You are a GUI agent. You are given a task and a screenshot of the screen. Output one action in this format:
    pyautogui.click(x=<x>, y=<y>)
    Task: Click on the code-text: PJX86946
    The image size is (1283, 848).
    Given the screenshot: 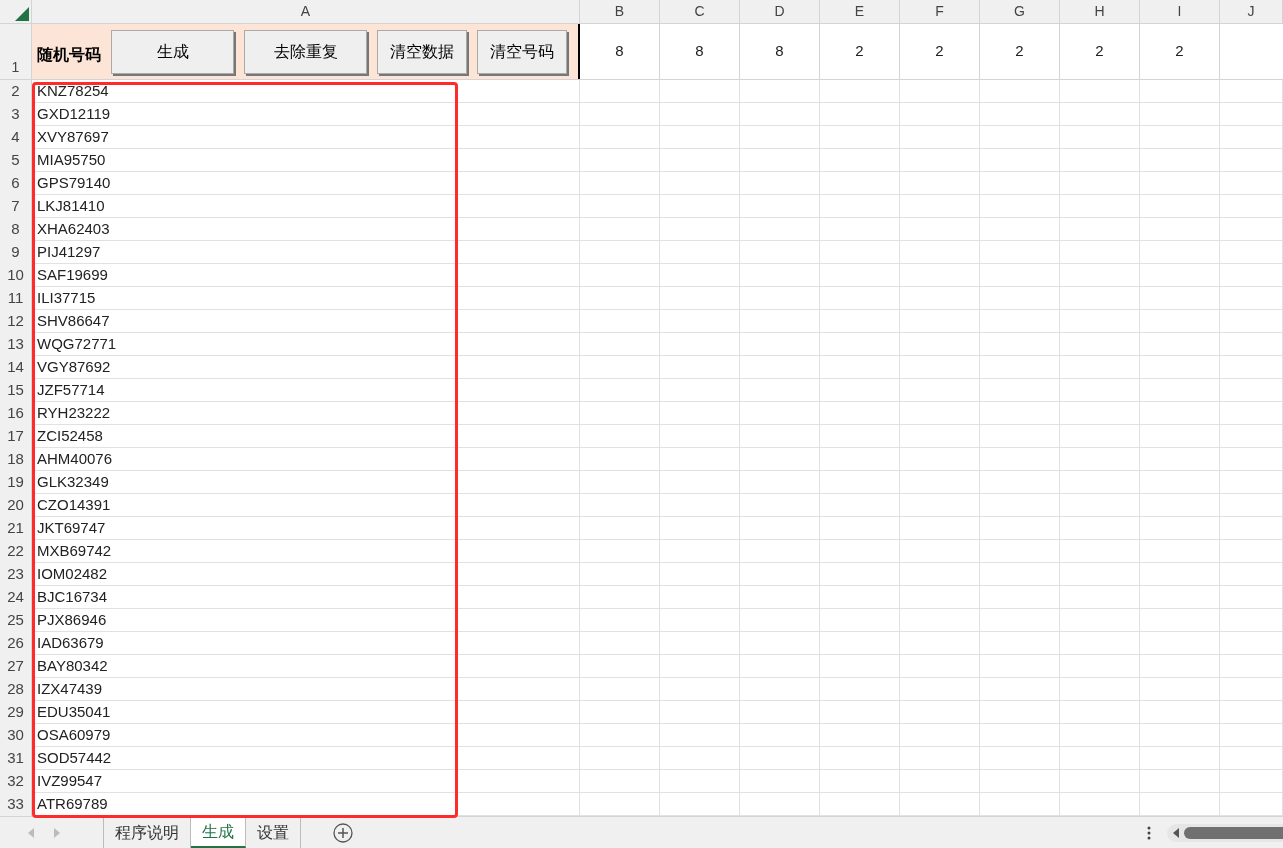 What is the action you would take?
    pyautogui.click(x=72, y=620)
    